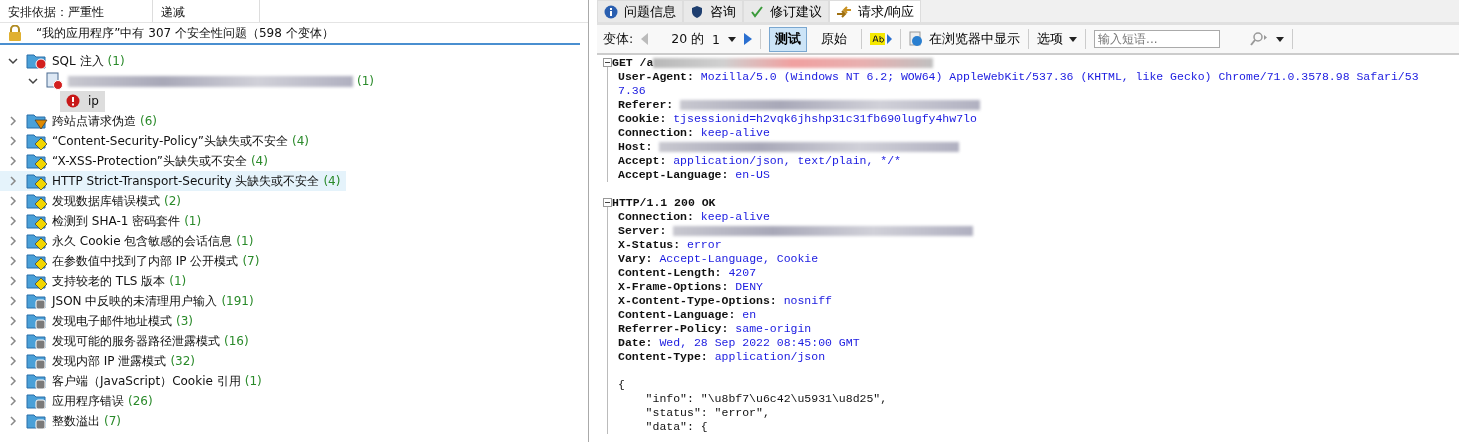 Image resolution: width=1459 pixels, height=442 pixels. I want to click on summary-text: “我的应用程序”中有 307 个安全性问题（598 个变体）, so click(185, 33).